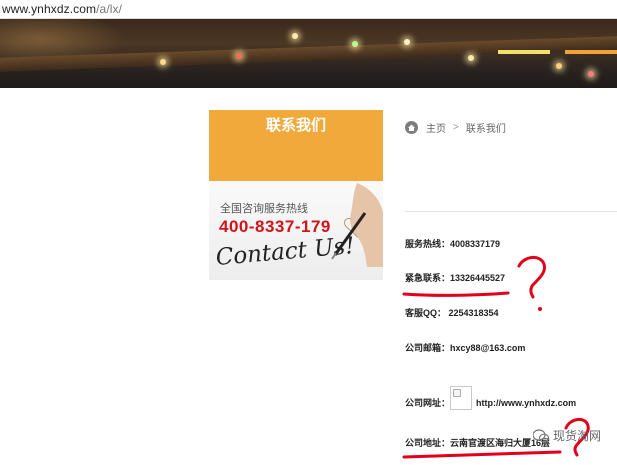 This screenshot has width=617, height=465. Describe the element at coordinates (532, 277) in the screenshot. I see `question-mark-annotation` at that location.